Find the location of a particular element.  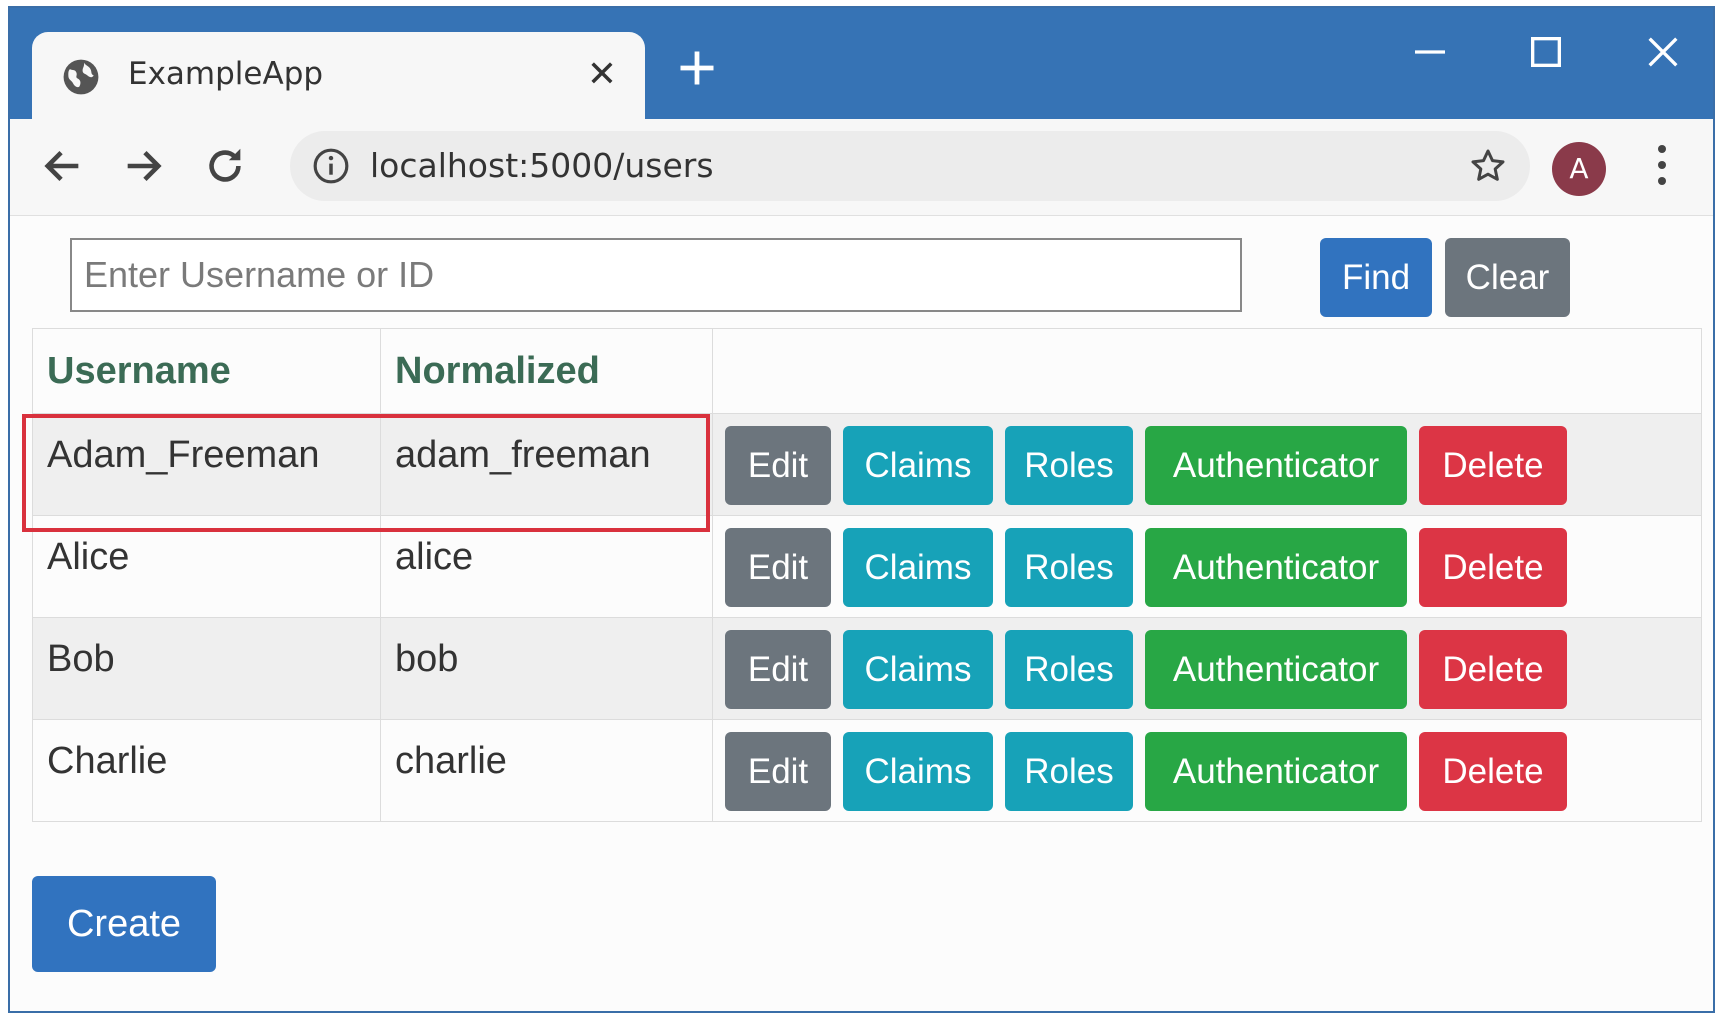

maximize-icon is located at coordinates (1546, 52).